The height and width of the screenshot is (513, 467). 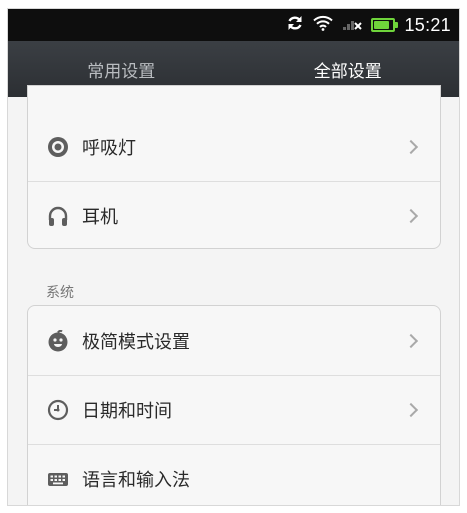 I want to click on list-item-label: 语言和输入法, so click(x=136, y=480).